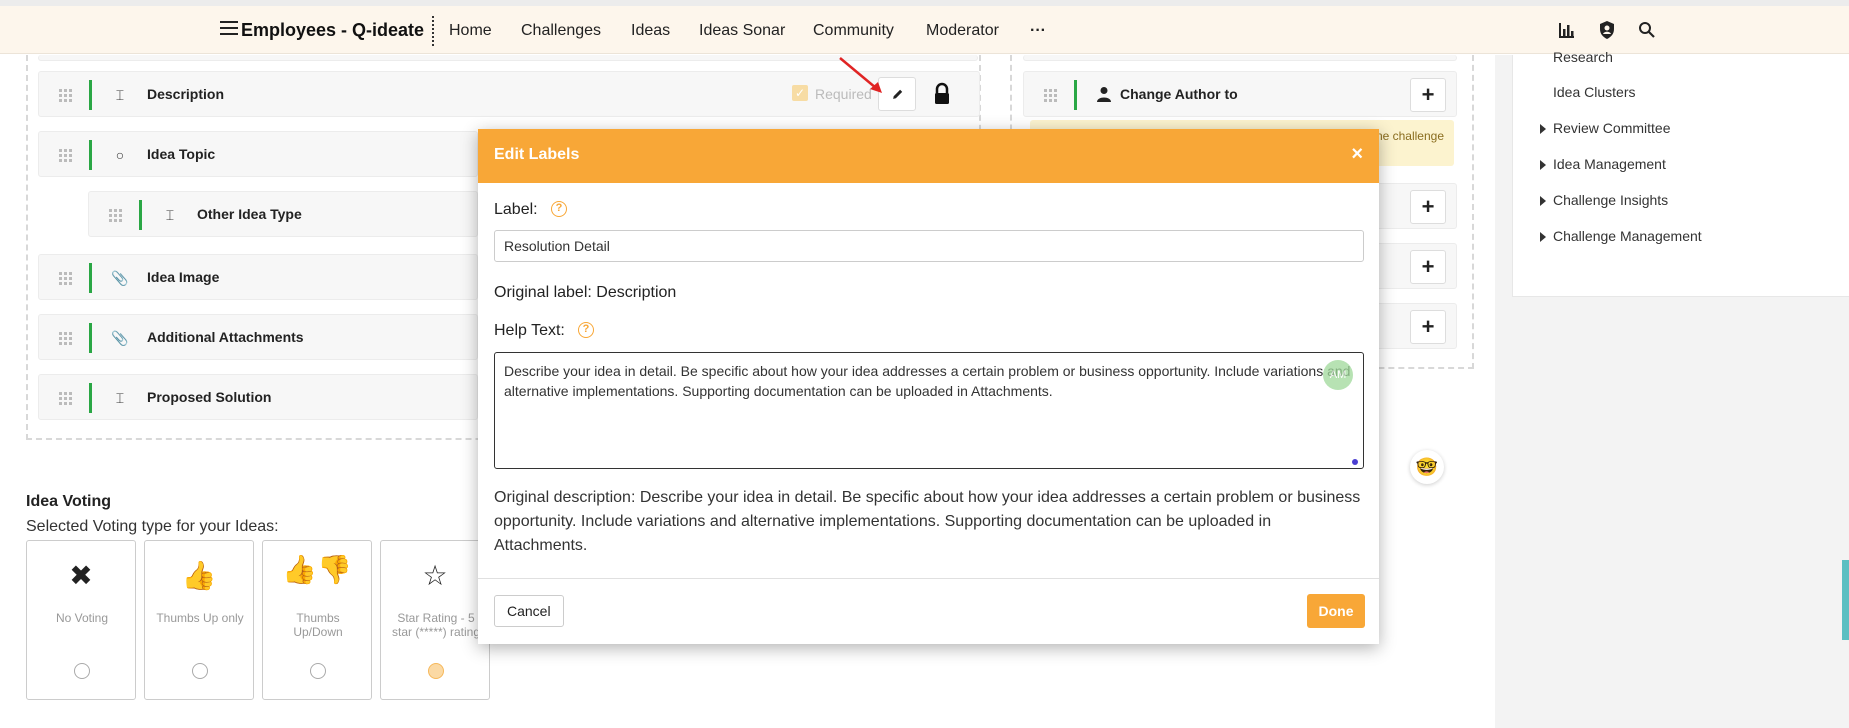 Image resolution: width=1849 pixels, height=728 pixels. Describe the element at coordinates (433, 31) in the screenshot. I see `nav-divider` at that location.